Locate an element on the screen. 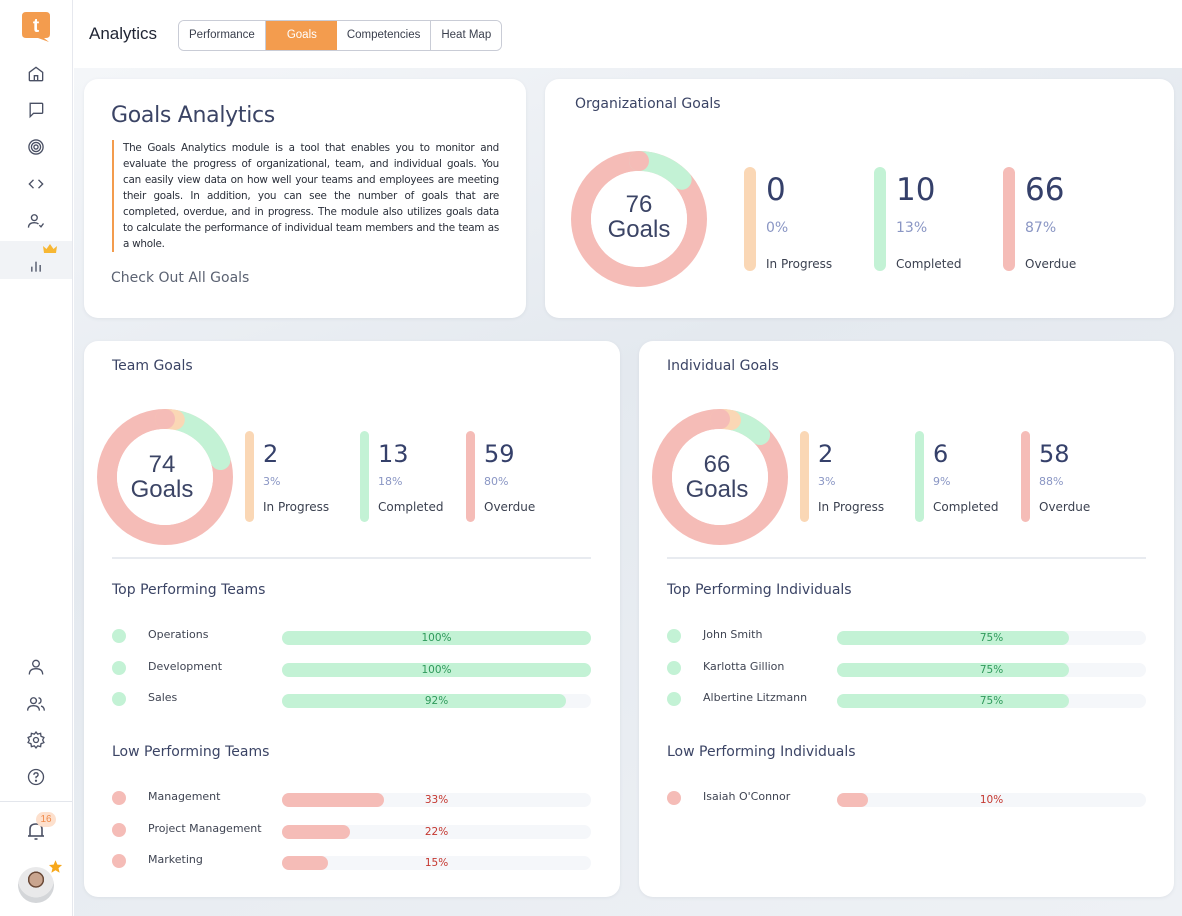 This screenshot has width=1182, height=916. stat-value: 66 is located at coordinates (1045, 190).